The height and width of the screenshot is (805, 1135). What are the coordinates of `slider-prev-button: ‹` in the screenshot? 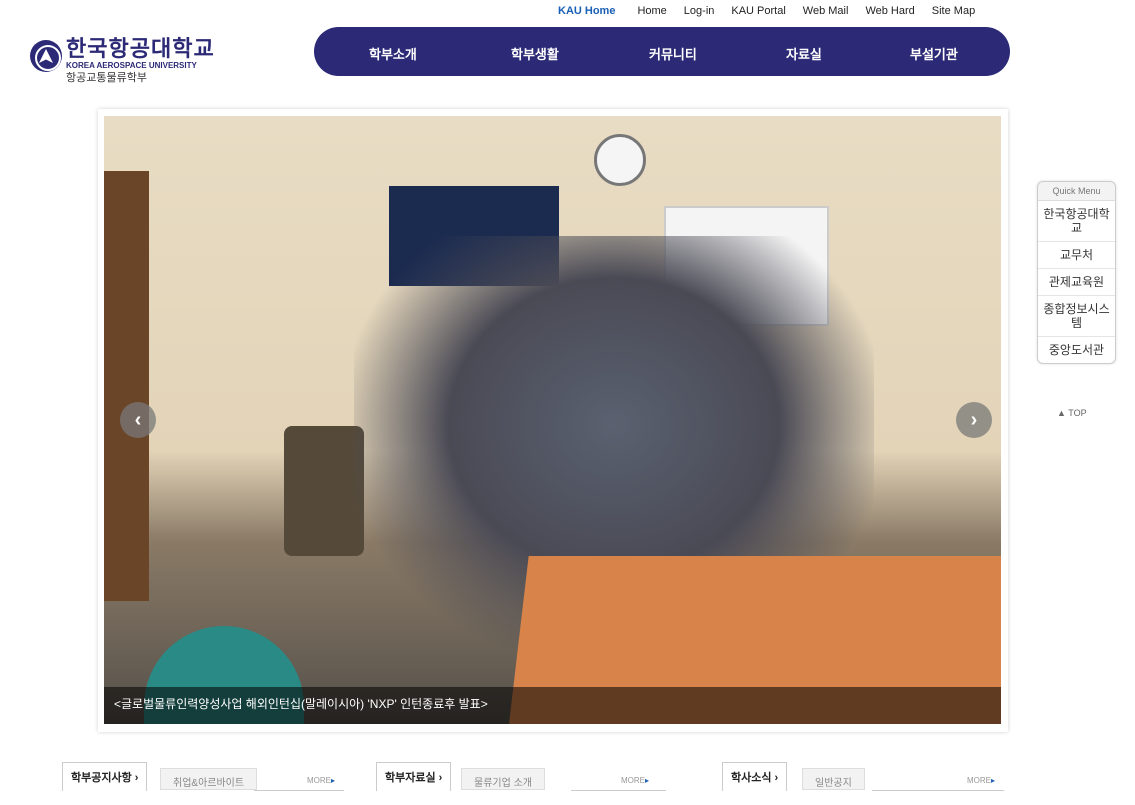 It's located at (138, 420).